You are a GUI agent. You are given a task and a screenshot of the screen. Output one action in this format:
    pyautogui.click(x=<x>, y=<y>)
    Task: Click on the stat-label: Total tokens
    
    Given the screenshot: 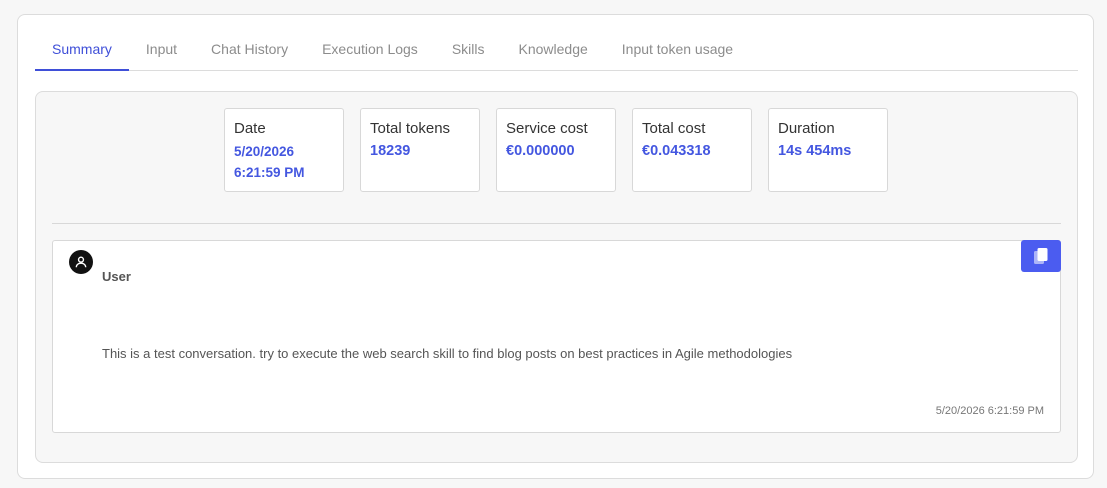 What is the action you would take?
    pyautogui.click(x=410, y=128)
    